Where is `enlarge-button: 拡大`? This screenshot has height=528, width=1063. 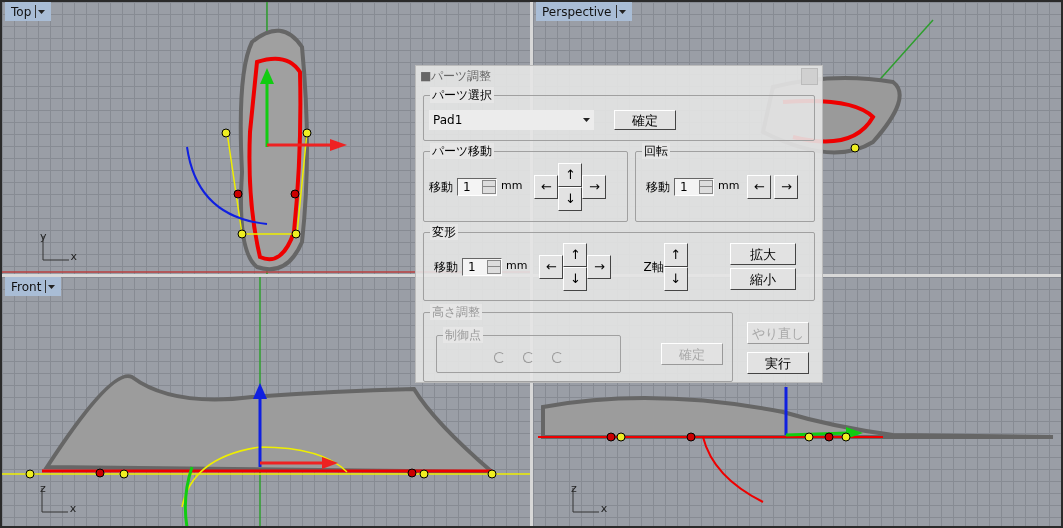
enlarge-button: 拡大 is located at coordinates (762, 254).